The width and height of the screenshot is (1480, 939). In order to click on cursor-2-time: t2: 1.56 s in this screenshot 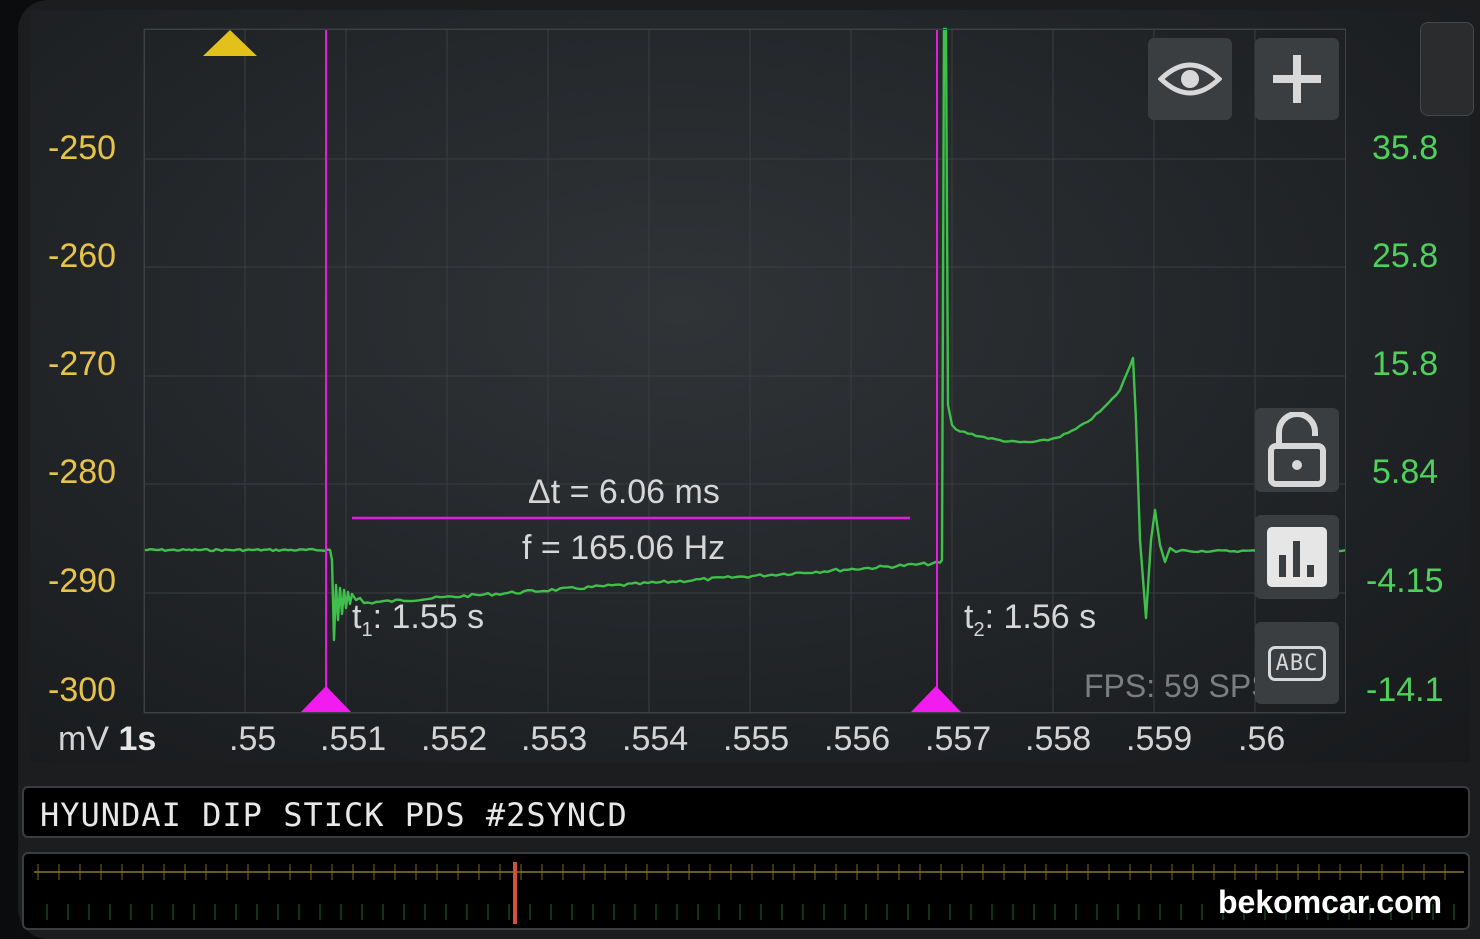, I will do `click(1030, 620)`.